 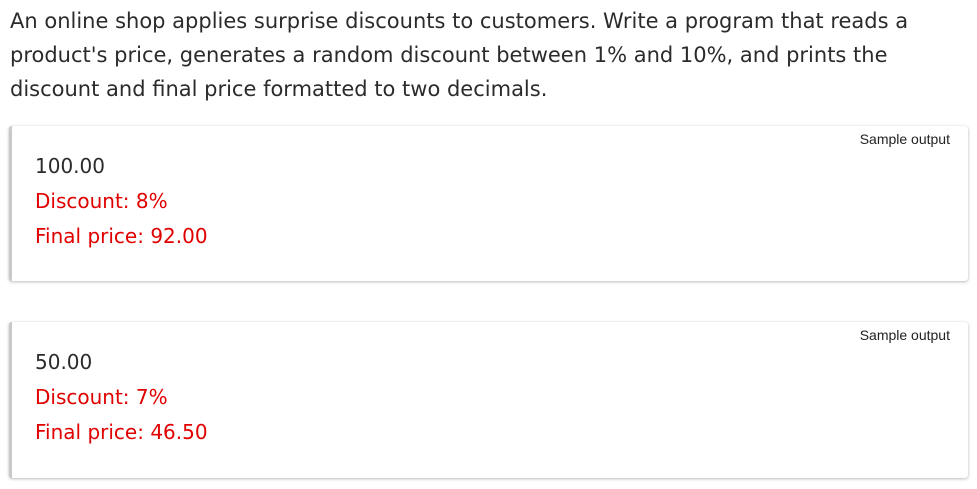 I want to click on sample-input-value: 100.00, so click(x=70, y=166).